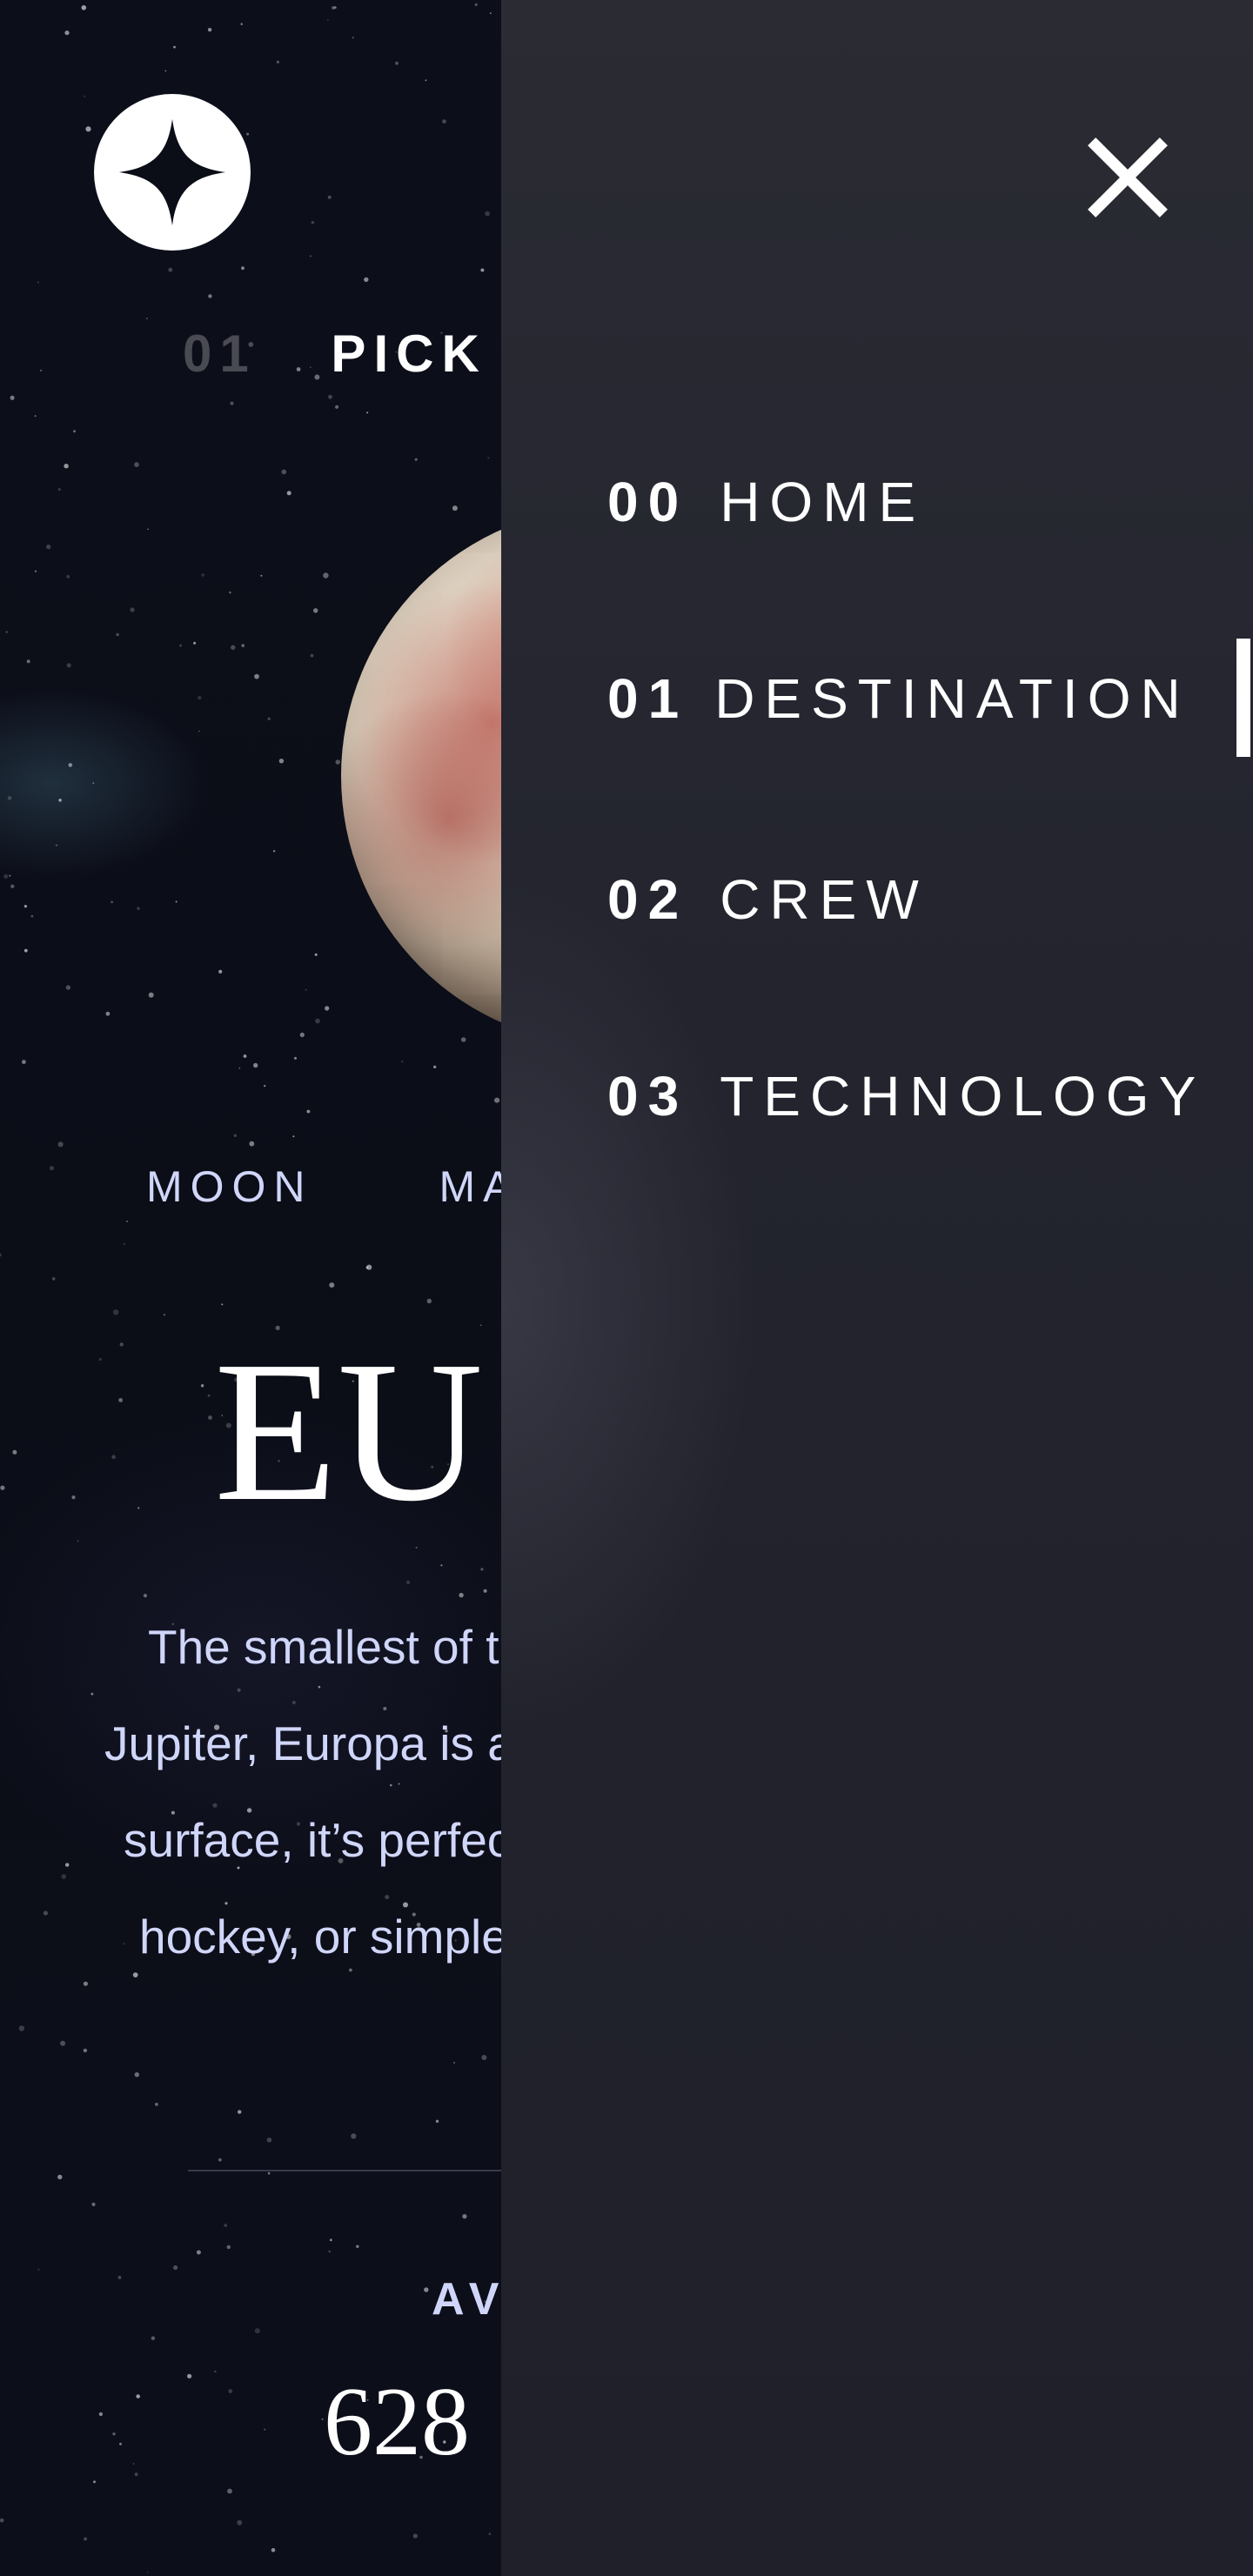 The width and height of the screenshot is (1253, 2576). Describe the element at coordinates (349, 1431) in the screenshot. I see `planet-name: EU` at that location.